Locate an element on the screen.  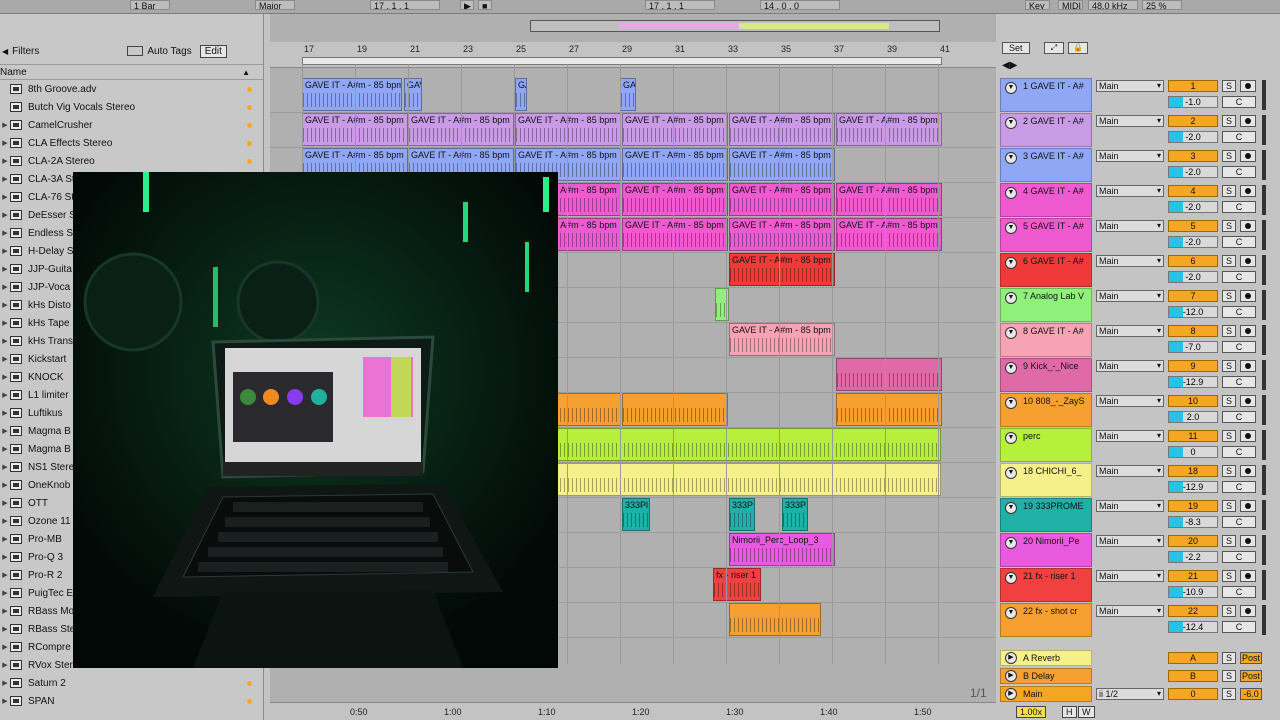
key-button: Key is located at coordinates (1037, 5).